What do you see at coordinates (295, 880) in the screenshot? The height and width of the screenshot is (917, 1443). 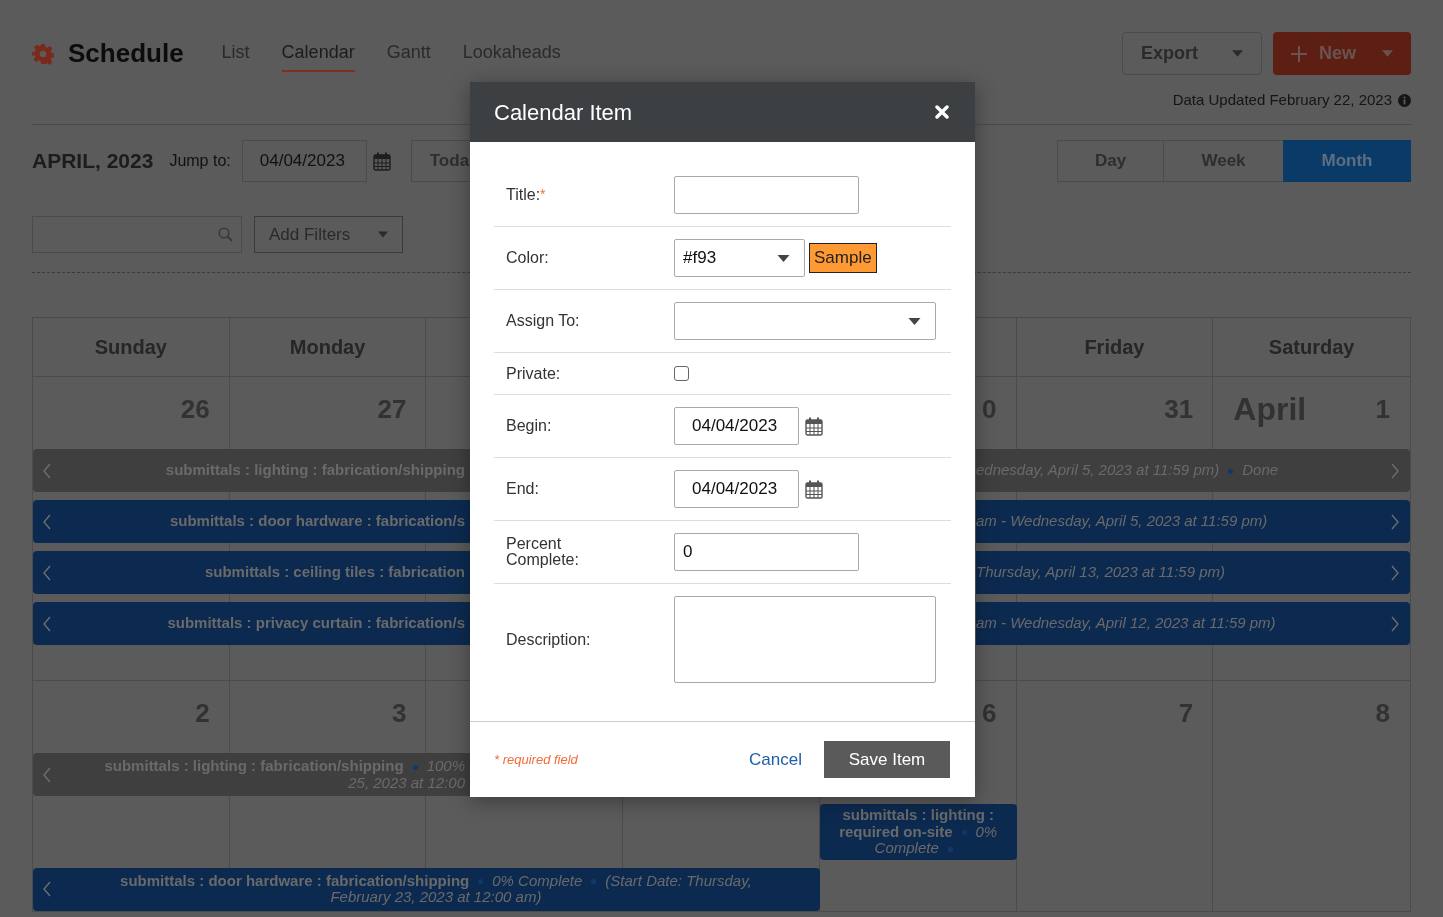 I see `event-title: submittals : door hardware : fabrication/shipping` at bounding box center [295, 880].